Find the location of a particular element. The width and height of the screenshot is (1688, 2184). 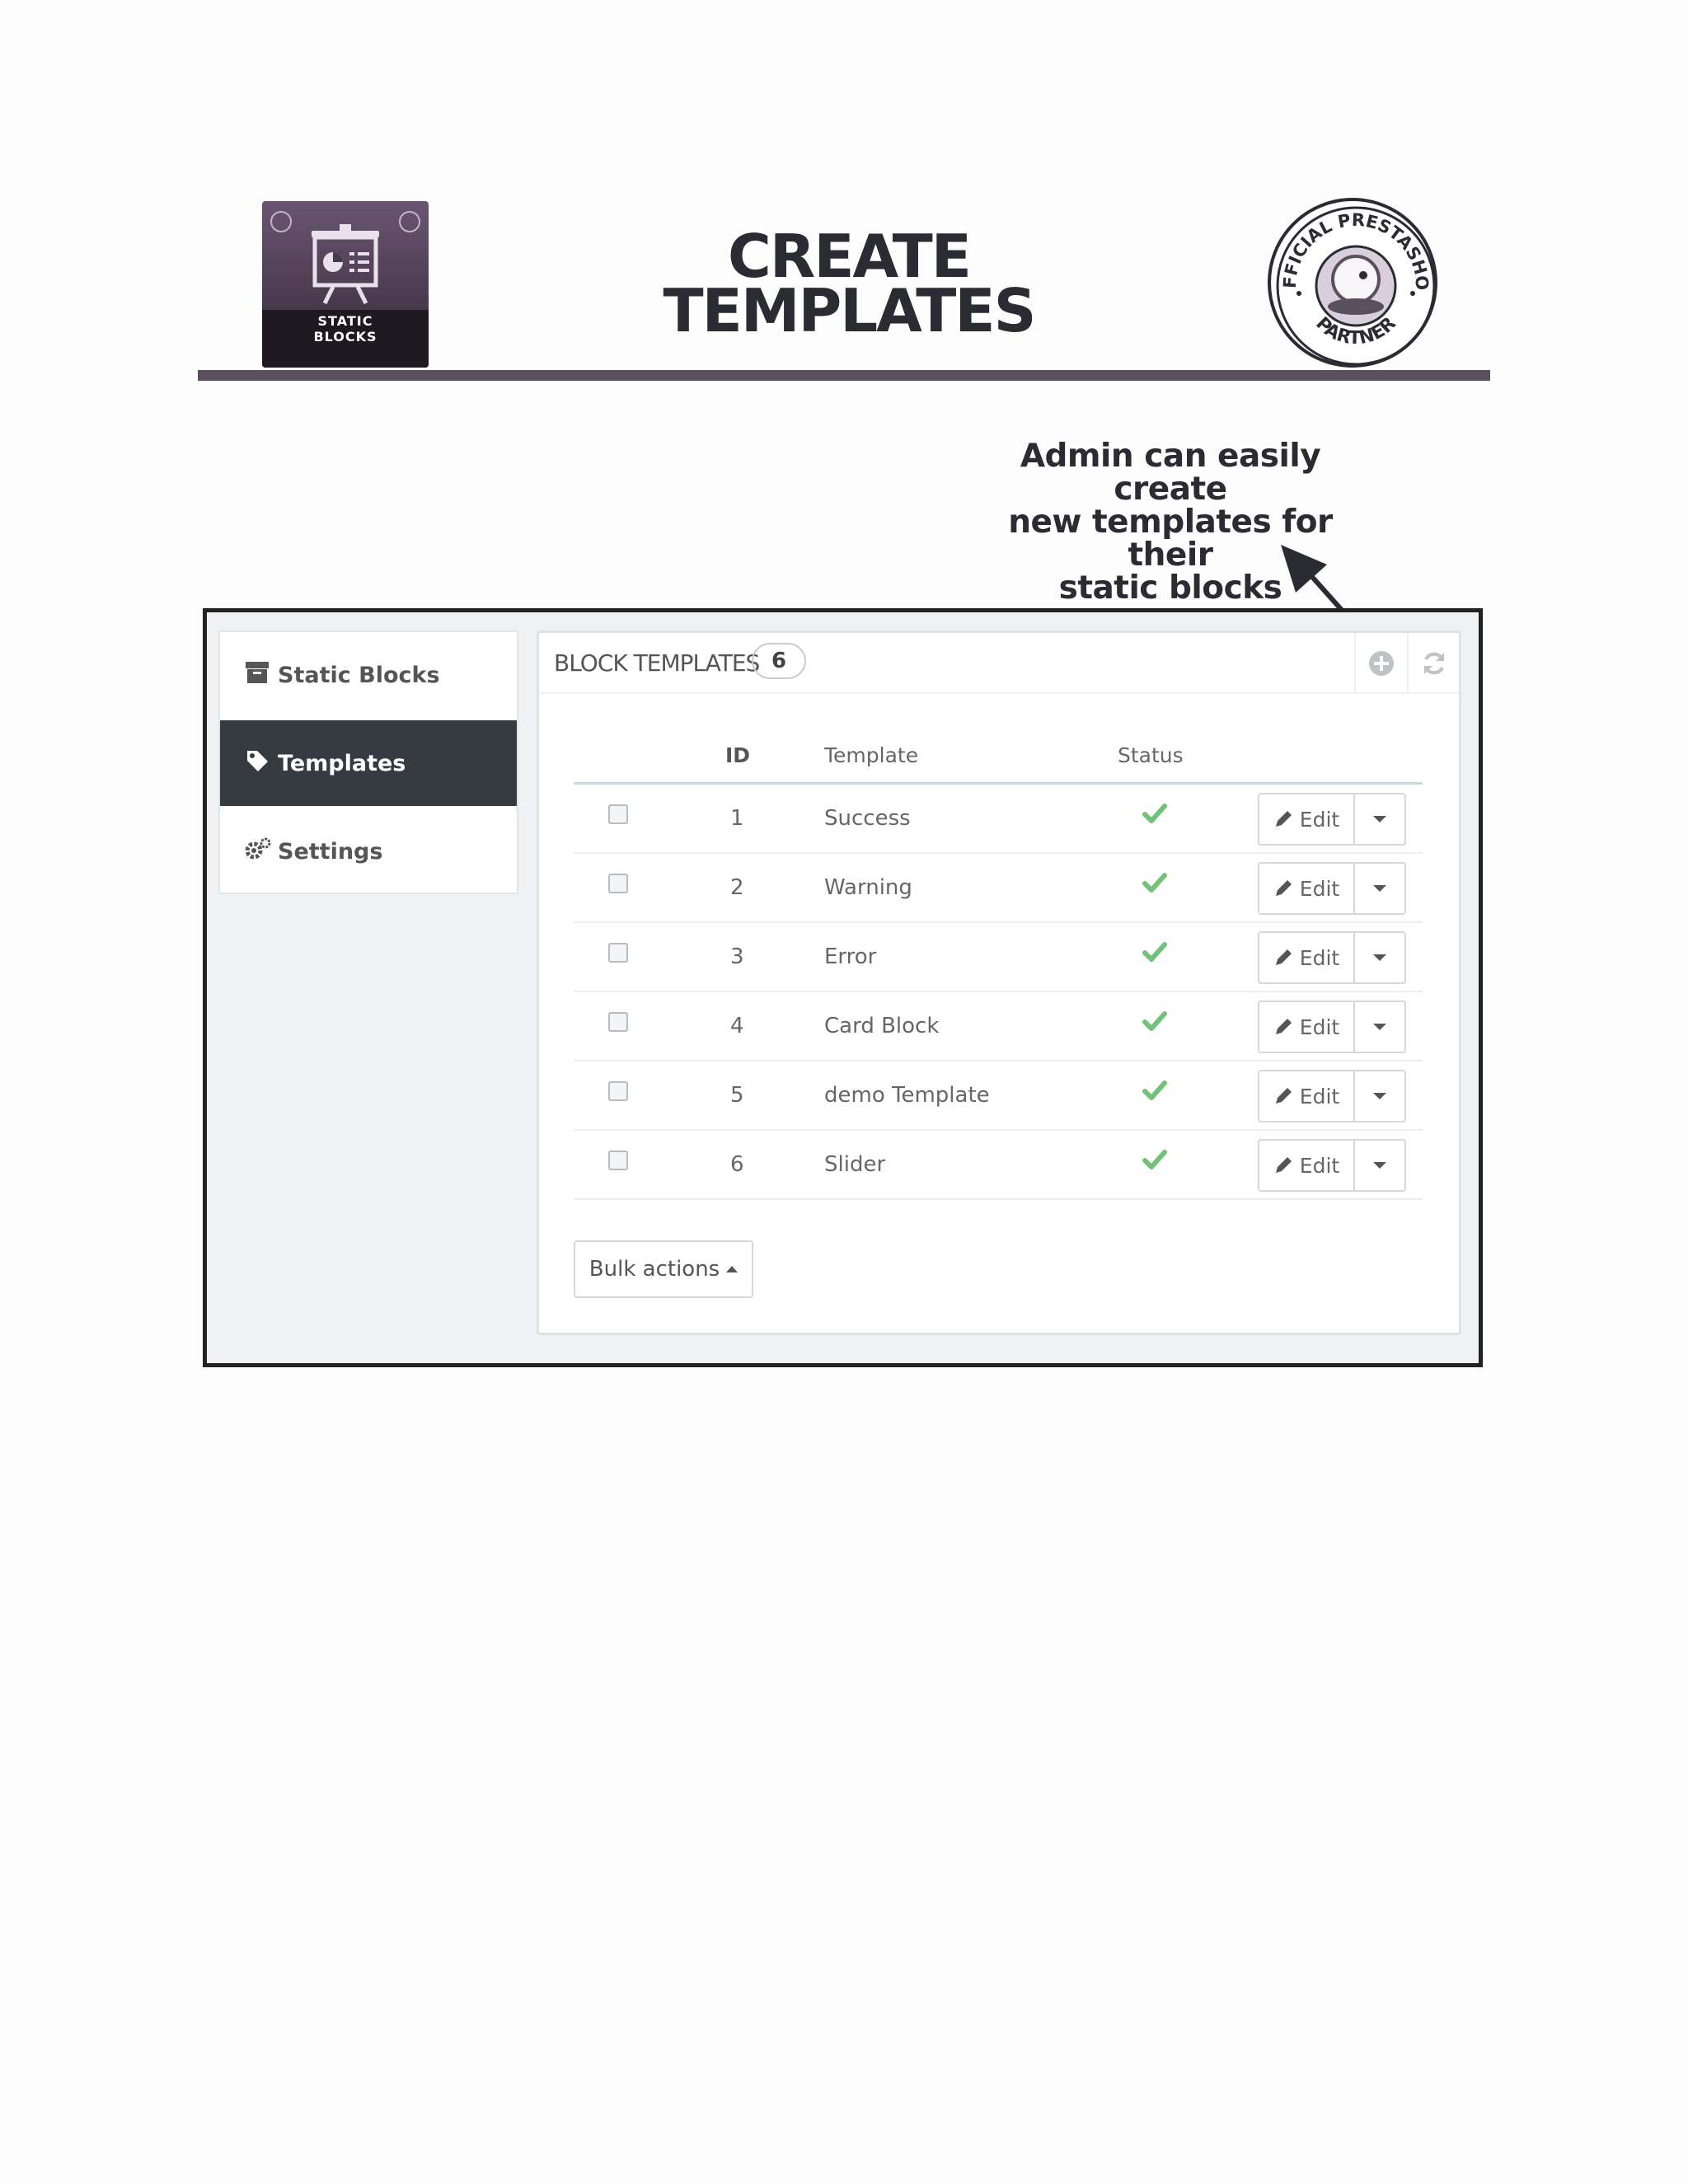

table-row: 3 Error Edit is located at coordinates (999, 957).